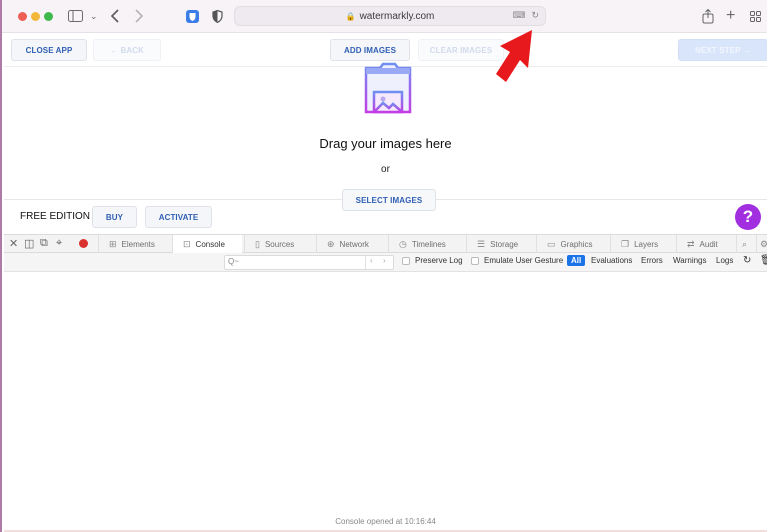 The width and height of the screenshot is (767, 532). I want to click on next-match-icon: ›, so click(384, 260).